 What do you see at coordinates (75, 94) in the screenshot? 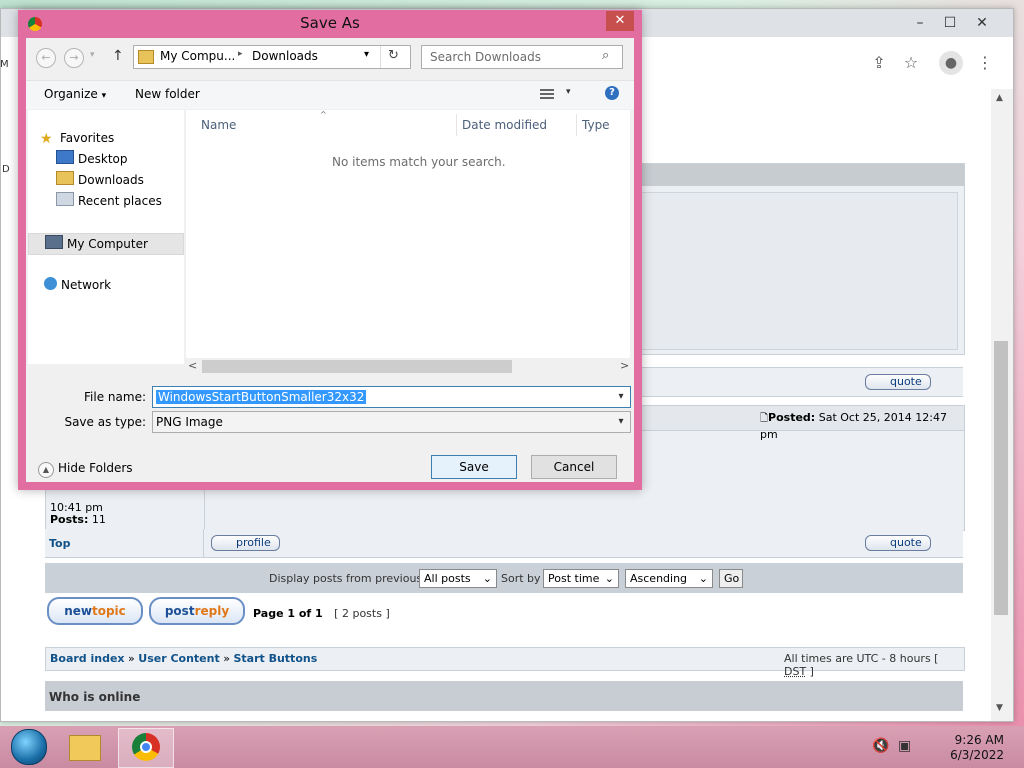
I see `organize-button: Organize ▾` at bounding box center [75, 94].